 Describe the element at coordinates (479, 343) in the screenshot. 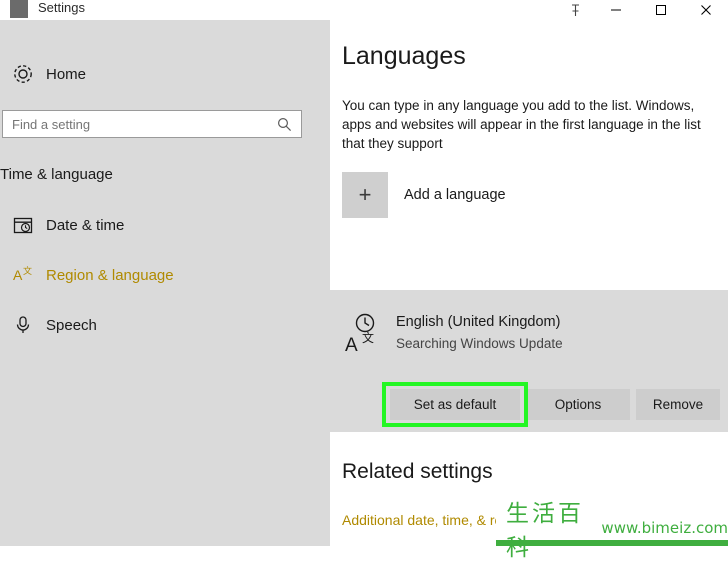

I see `language-status: Searching Windows Update` at that location.